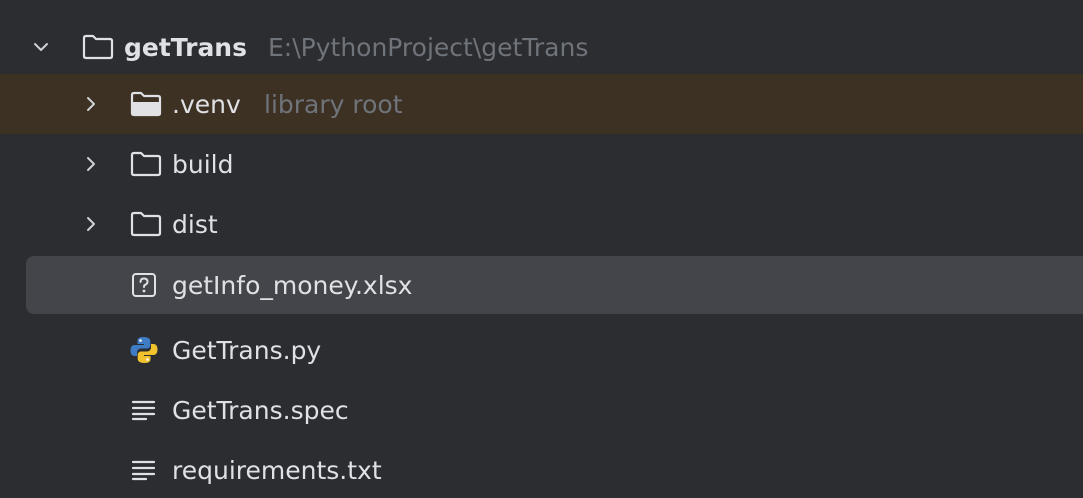 This screenshot has height=498, width=1083. Describe the element at coordinates (41, 47) in the screenshot. I see `chevron-down-icon` at that location.